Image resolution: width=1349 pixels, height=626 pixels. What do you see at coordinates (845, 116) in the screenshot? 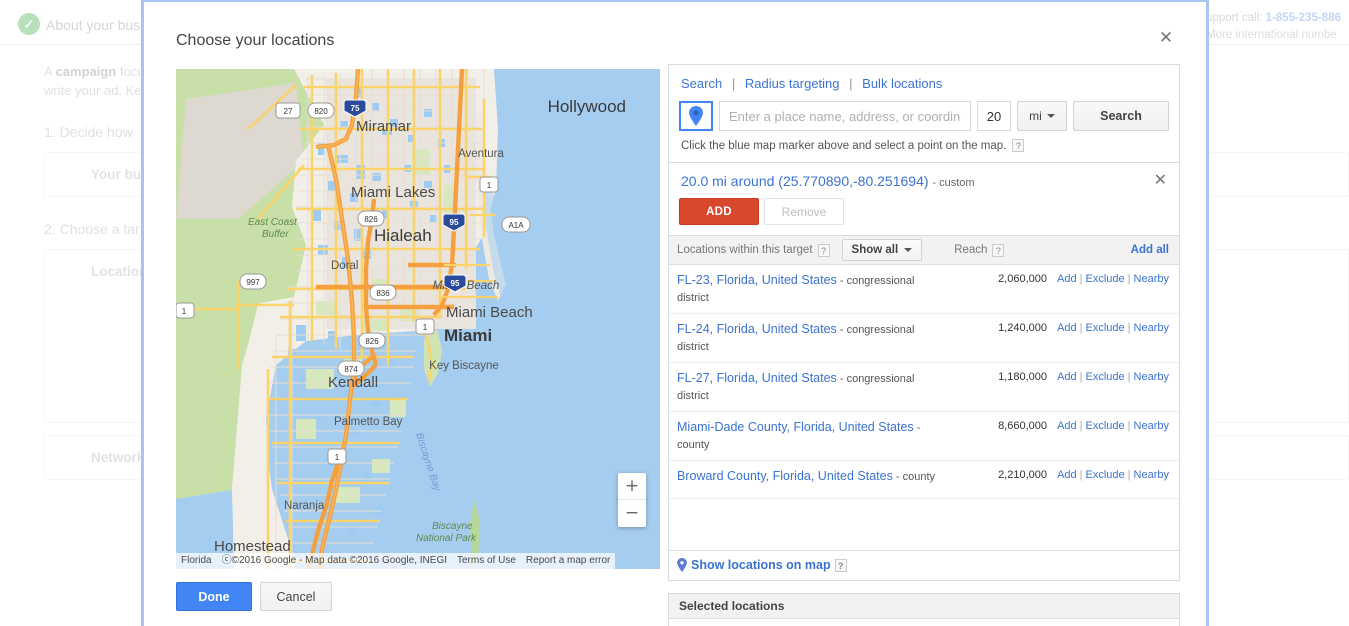
I see `search-input` at bounding box center [845, 116].